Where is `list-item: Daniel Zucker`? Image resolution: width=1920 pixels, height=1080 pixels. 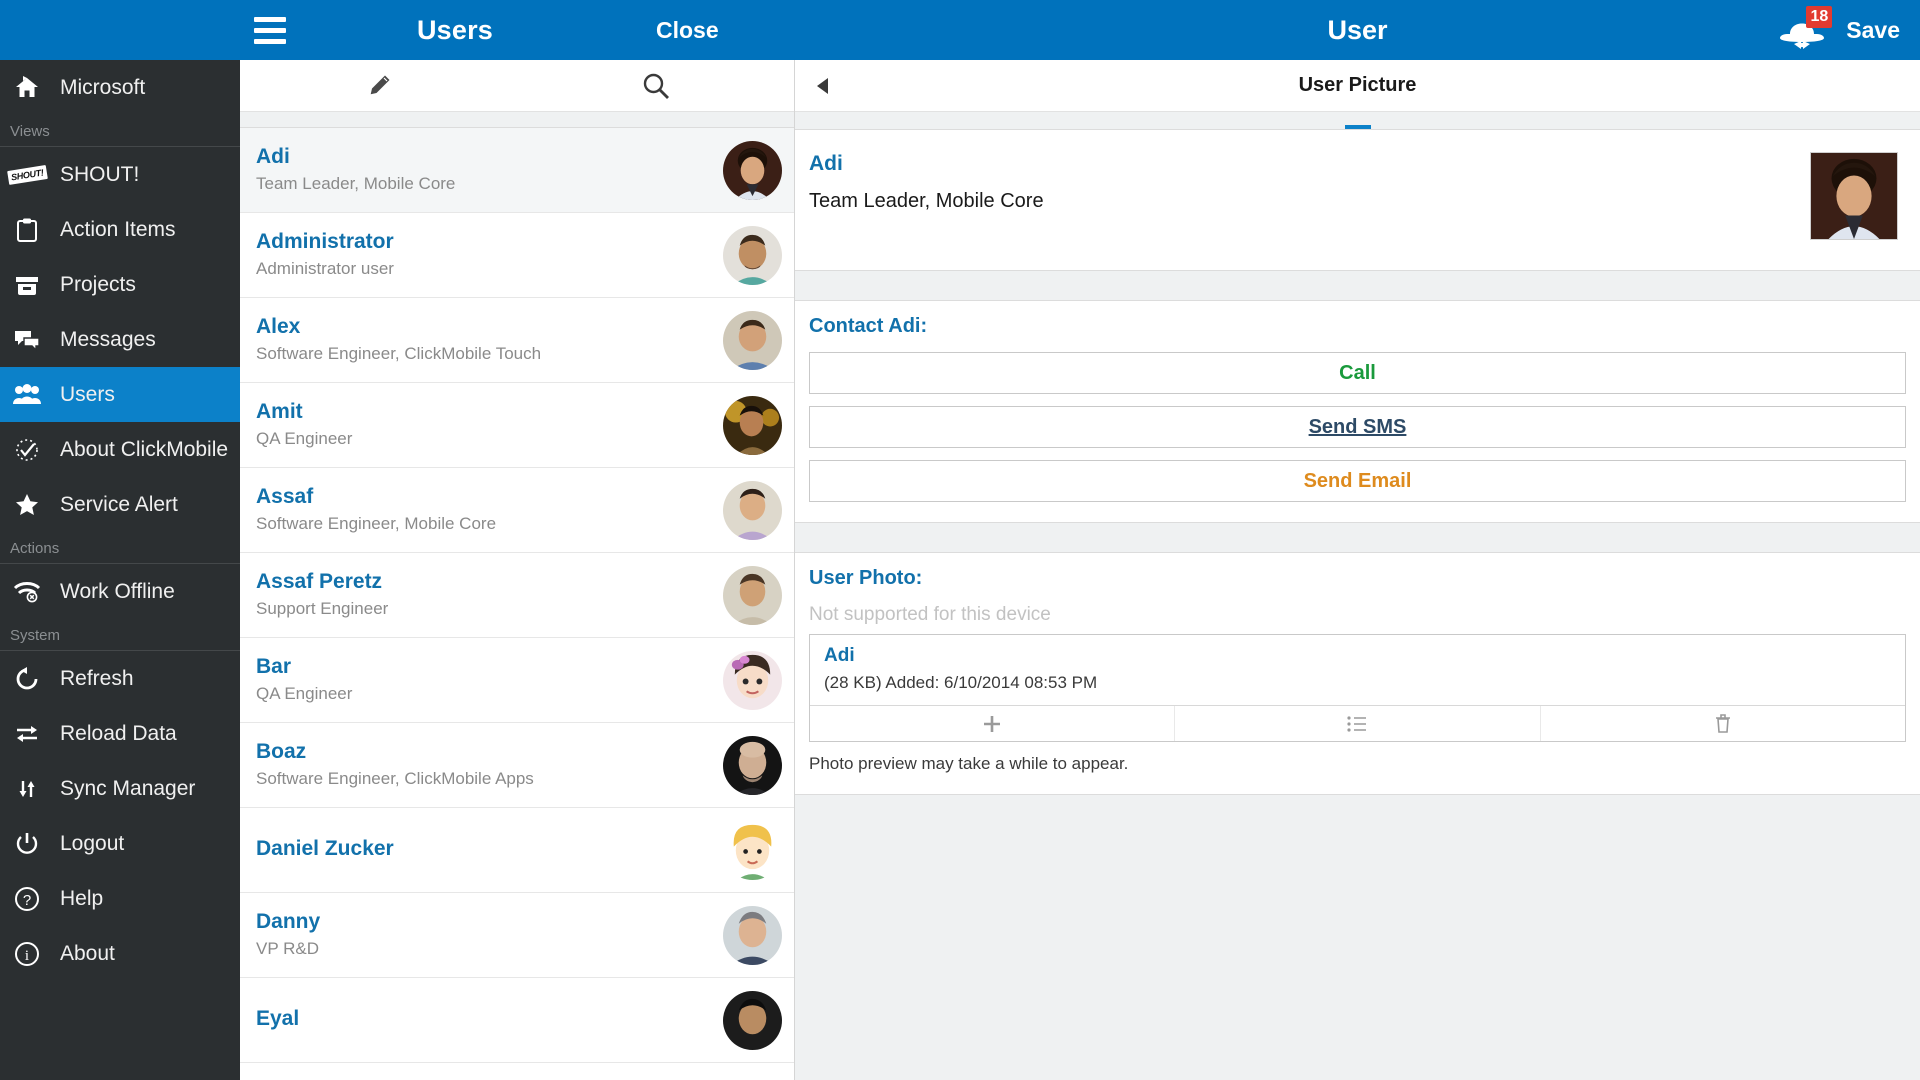
list-item: Daniel Zucker is located at coordinates (517, 850).